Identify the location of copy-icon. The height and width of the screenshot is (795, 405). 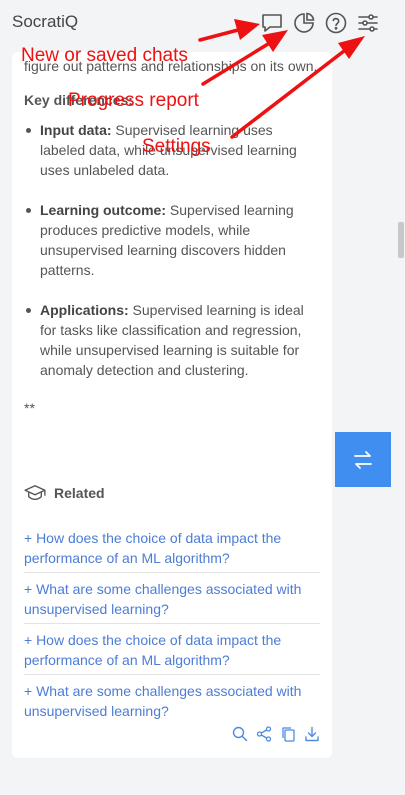
(288, 734).